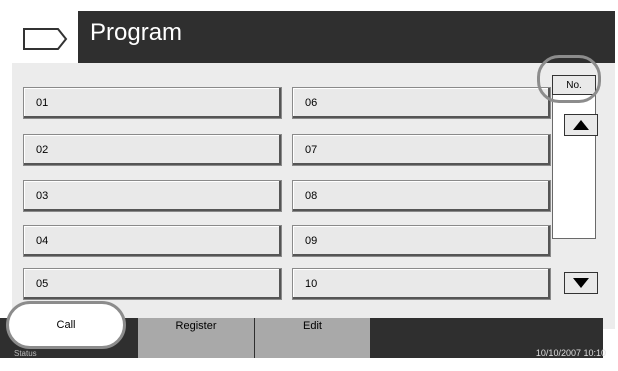  I want to click on back-arrow-button, so click(45, 37).